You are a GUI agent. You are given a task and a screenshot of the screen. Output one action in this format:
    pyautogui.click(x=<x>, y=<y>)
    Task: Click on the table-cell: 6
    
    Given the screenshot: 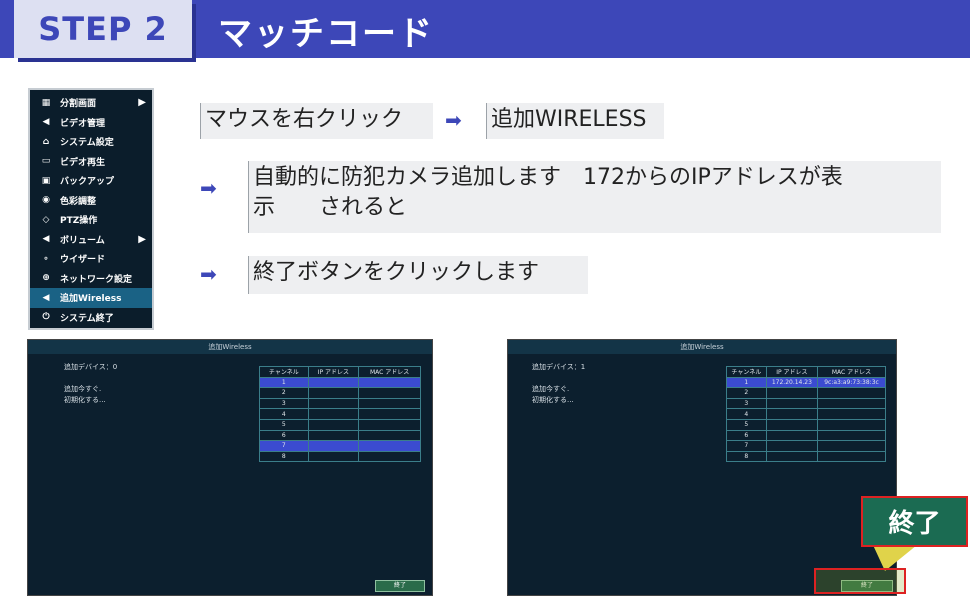 What is the action you would take?
    pyautogui.click(x=284, y=435)
    